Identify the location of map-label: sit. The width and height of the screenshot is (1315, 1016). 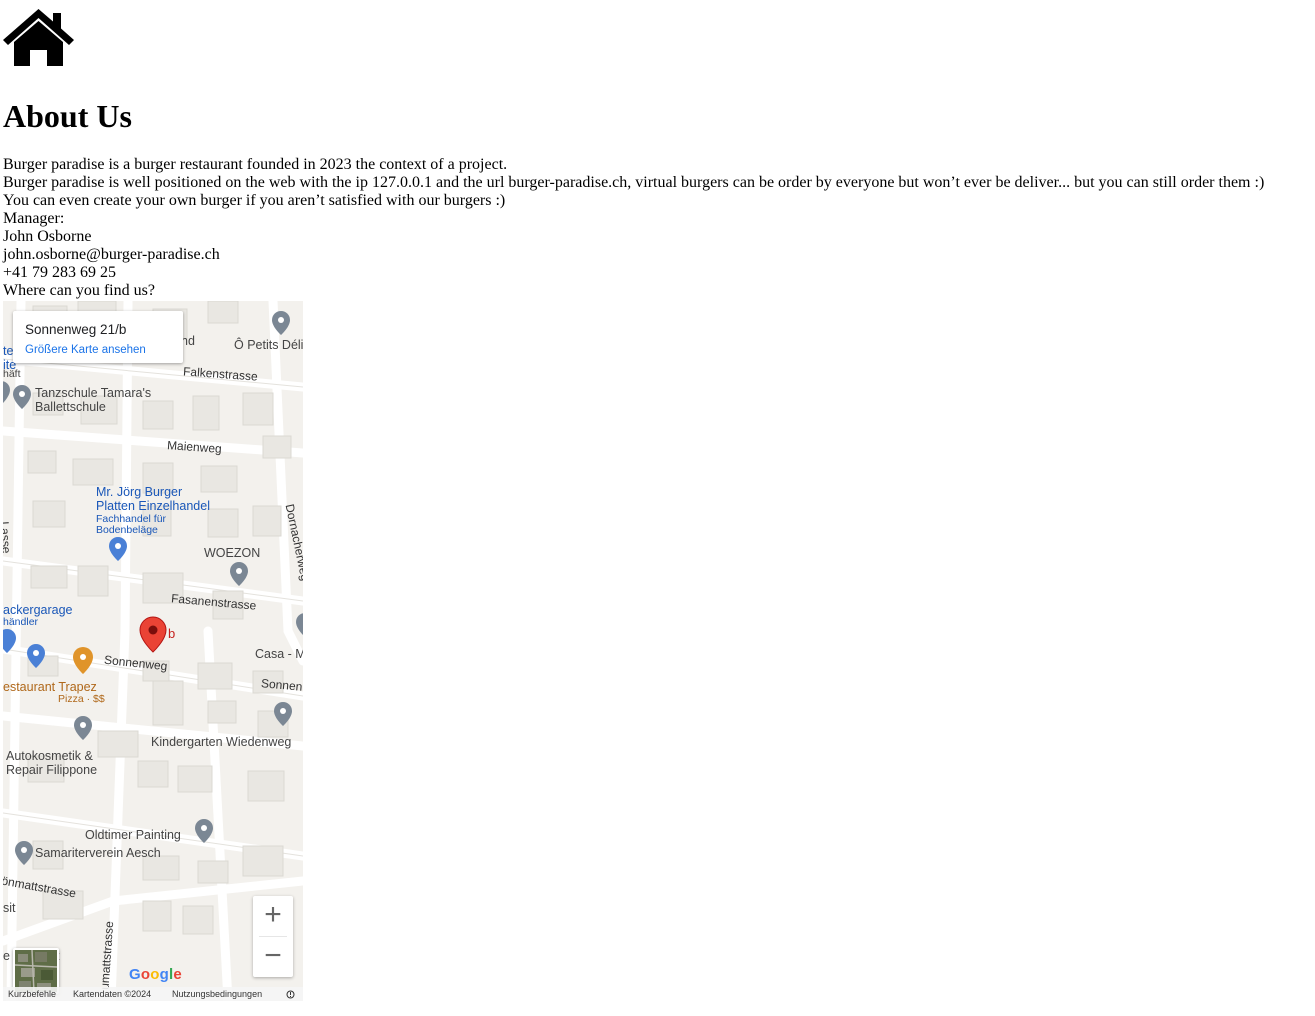
(9, 908).